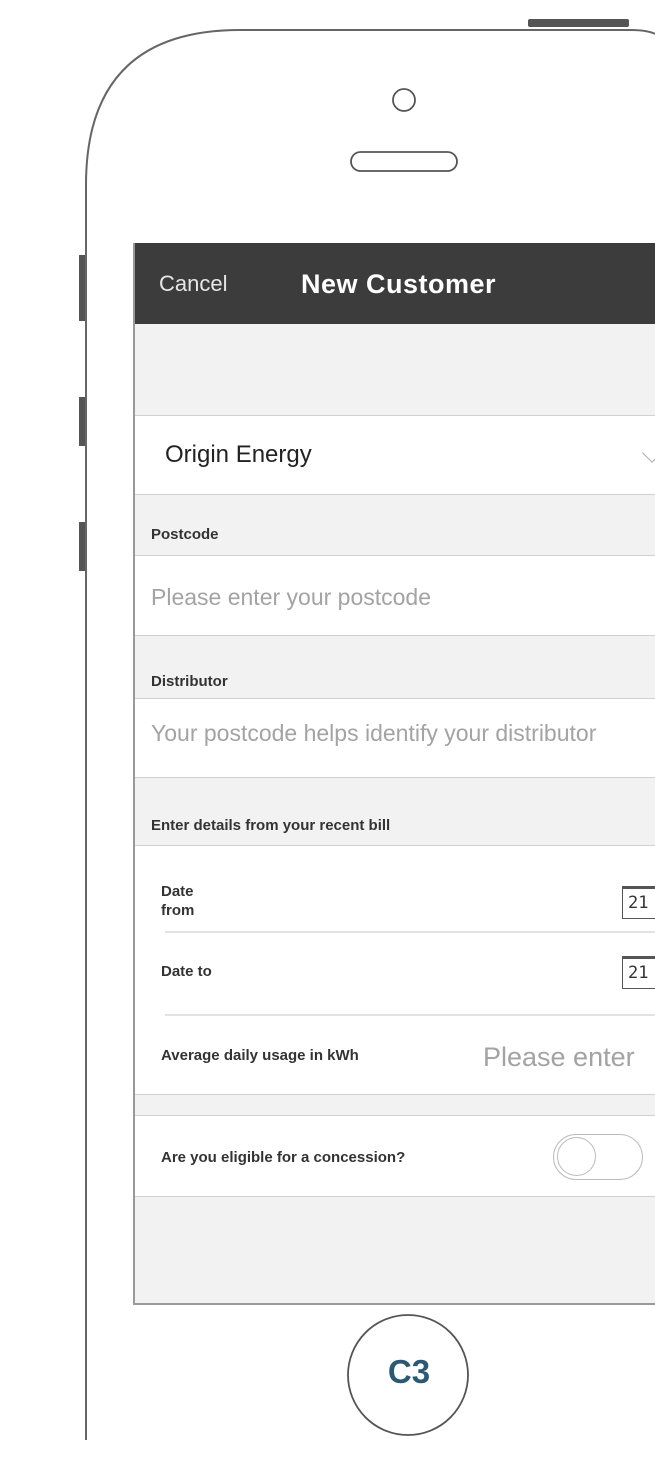 The image size is (655, 1458). Describe the element at coordinates (82, 421) in the screenshot. I see `volume-up-button` at that location.